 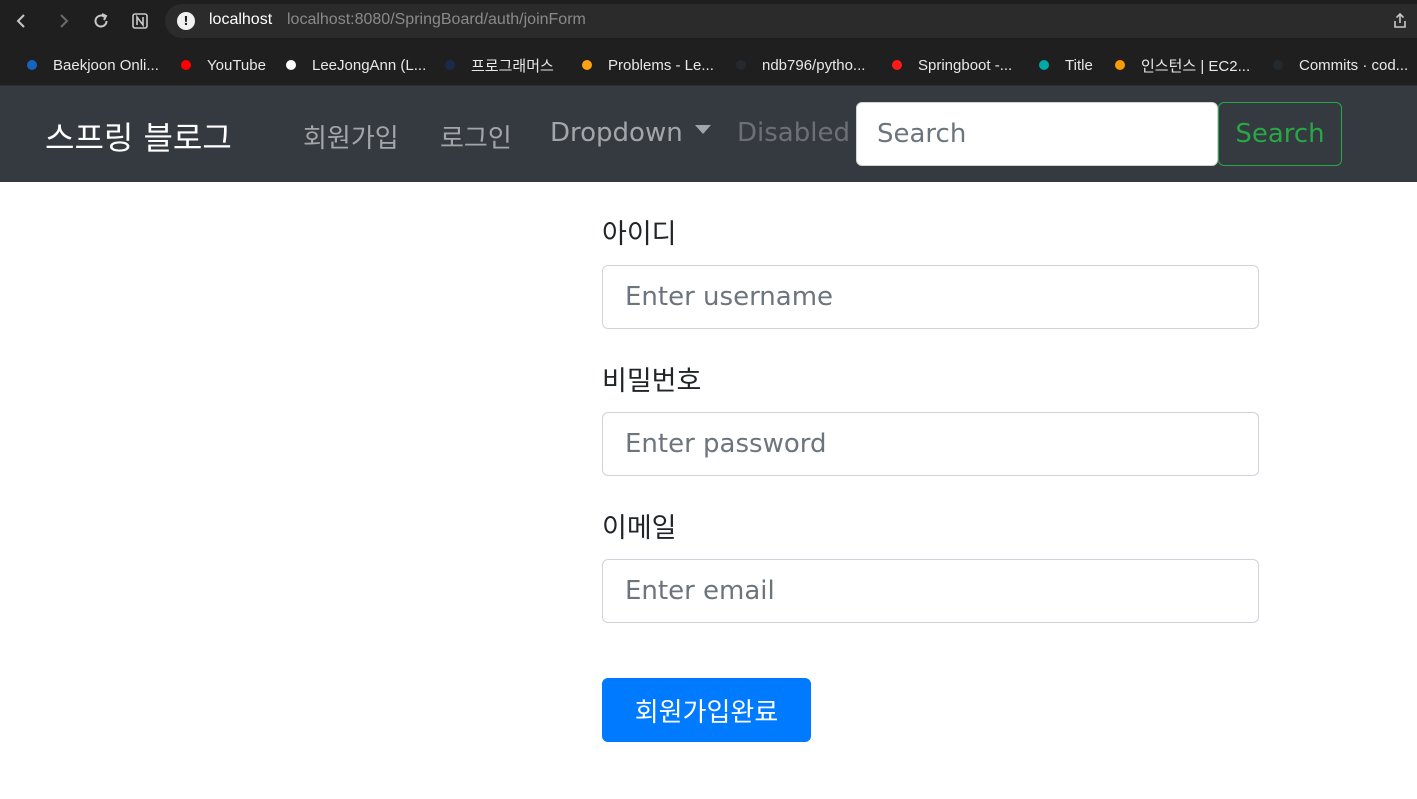 I want to click on bookmark-label: Title, so click(x=1079, y=65).